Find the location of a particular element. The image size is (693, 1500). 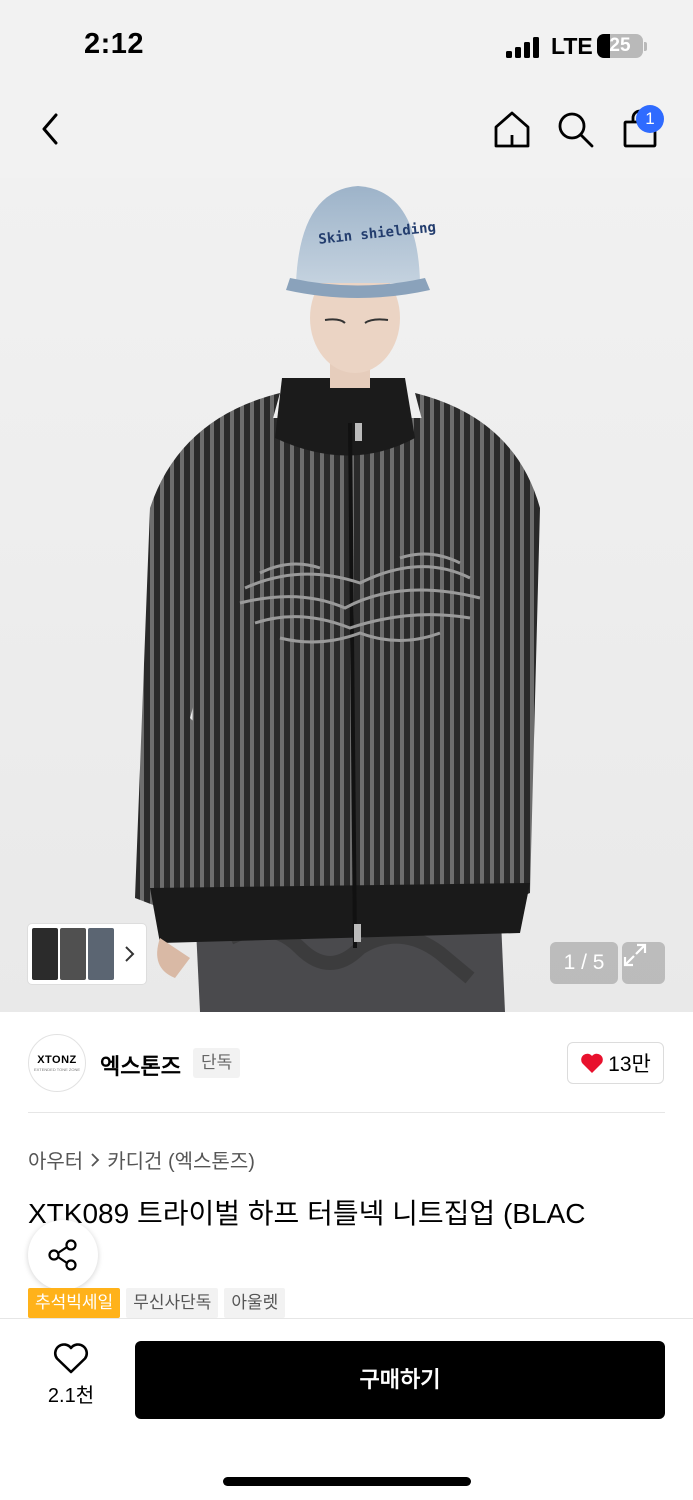

breadcrumb-subcategory: 카디건 (엑스톤즈) is located at coordinates (181, 1159).